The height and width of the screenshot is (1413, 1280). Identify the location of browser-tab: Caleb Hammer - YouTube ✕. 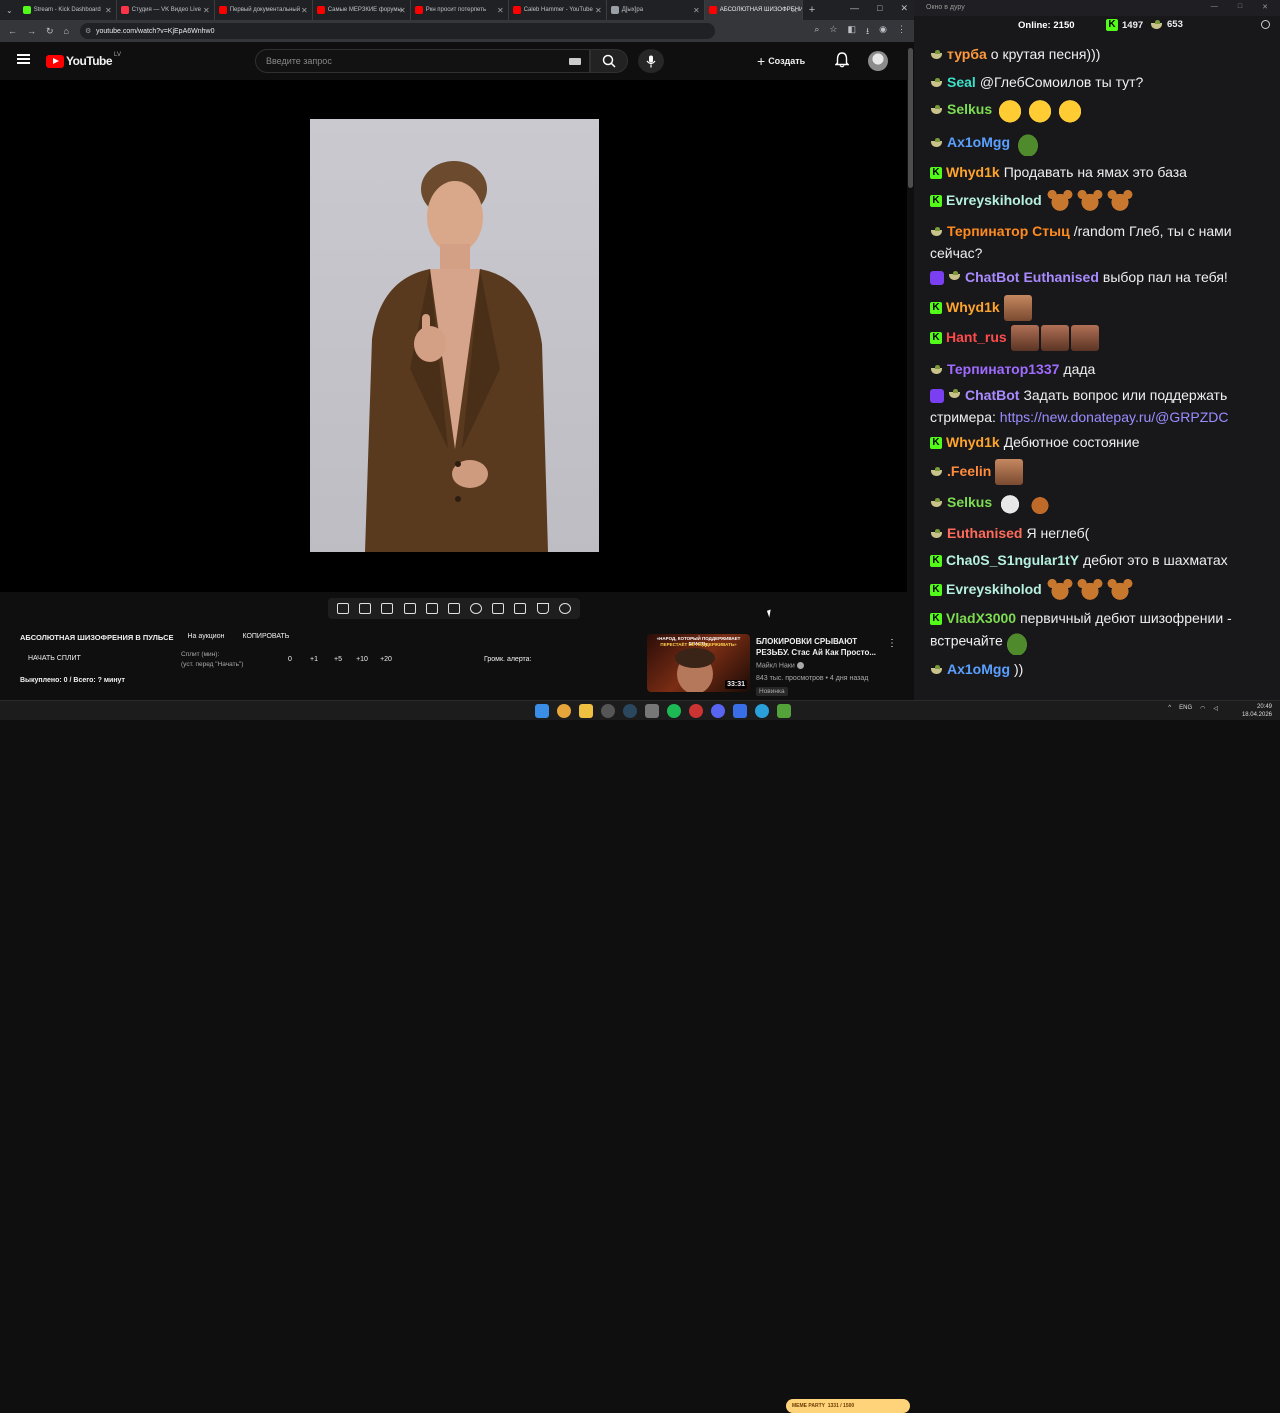
(558, 10).